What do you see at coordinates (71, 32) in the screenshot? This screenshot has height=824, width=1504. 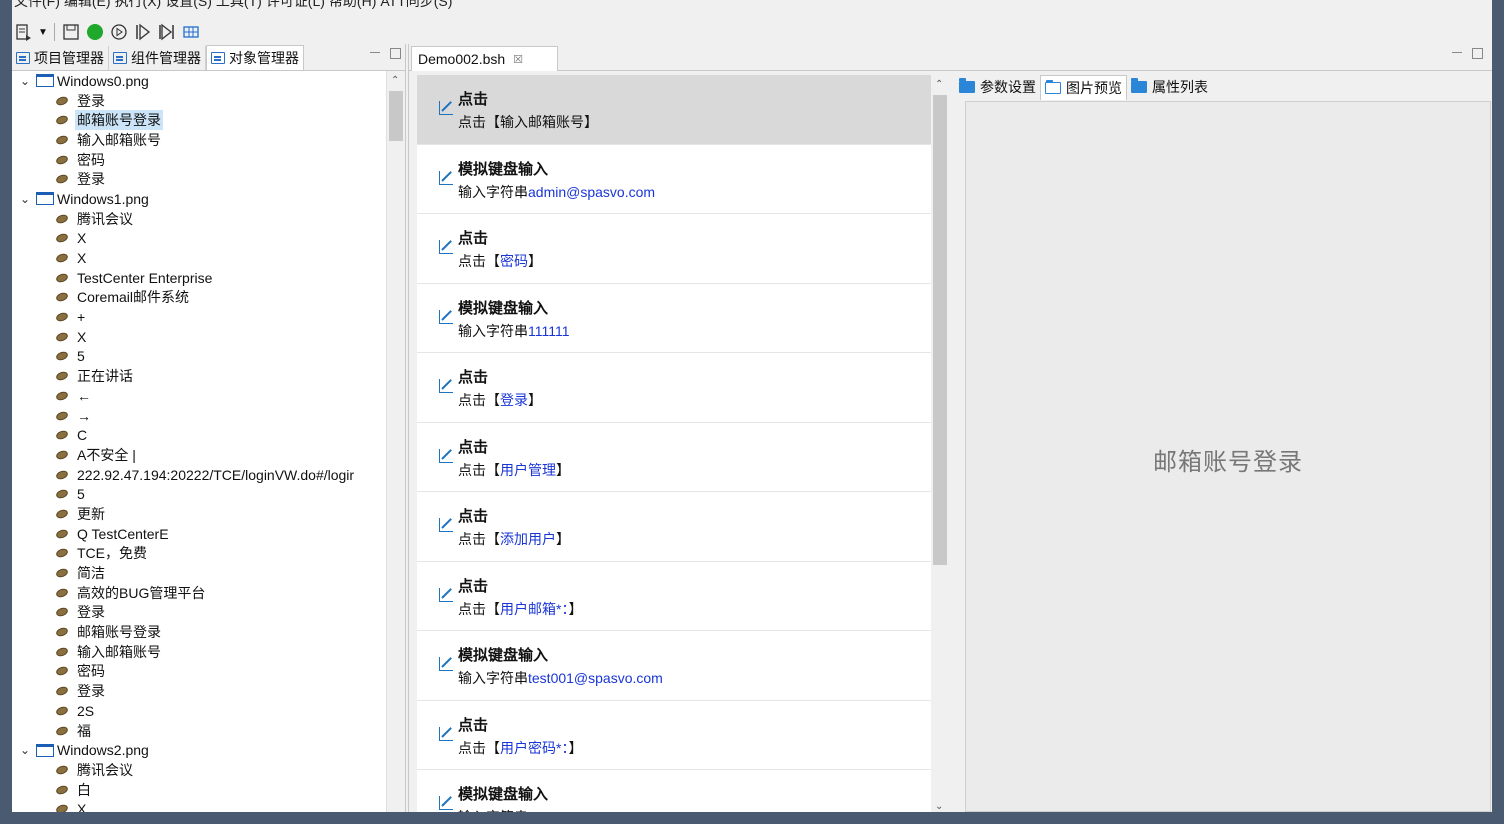 I see `save-icon` at bounding box center [71, 32].